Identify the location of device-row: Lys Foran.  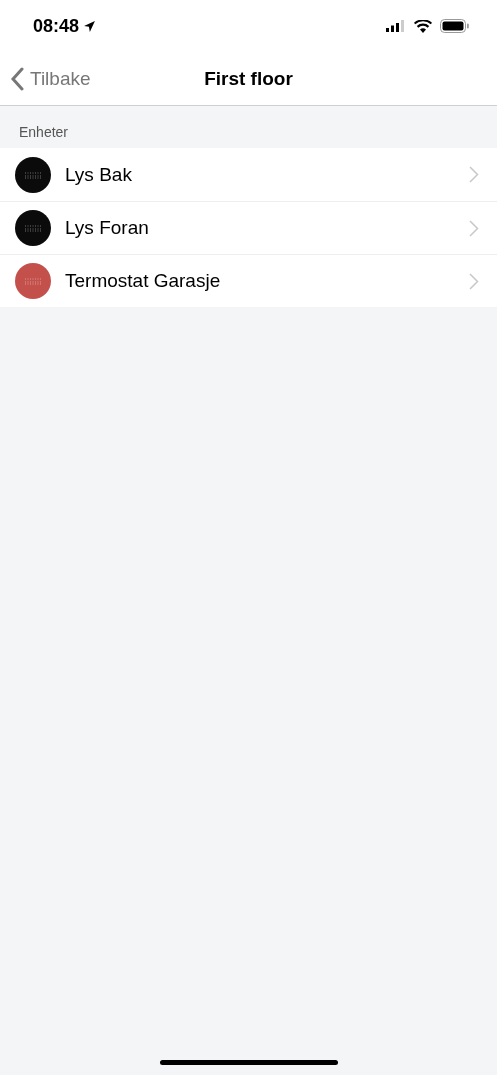
(248, 227).